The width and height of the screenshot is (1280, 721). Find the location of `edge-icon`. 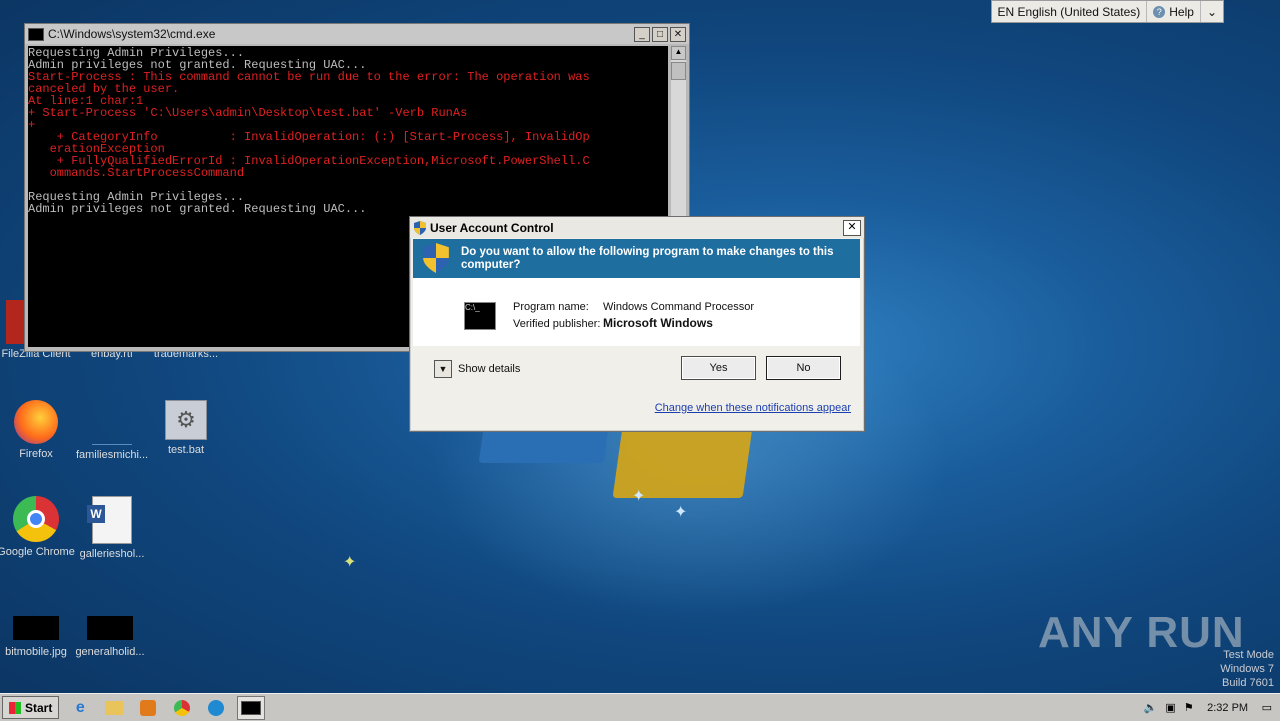

edge-icon is located at coordinates (216, 707).